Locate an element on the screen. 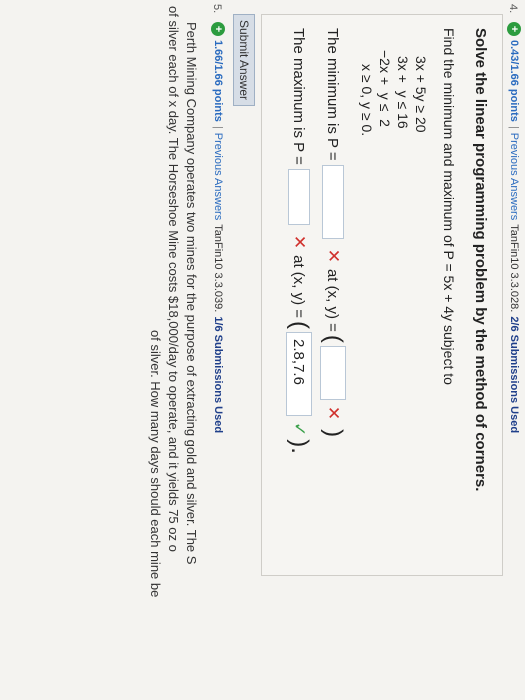  minimum-input is located at coordinates (333, 201).